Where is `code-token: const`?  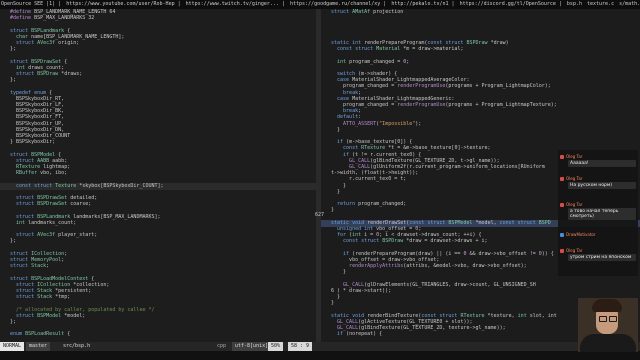
code-token: const is located at coordinates (346, 148).